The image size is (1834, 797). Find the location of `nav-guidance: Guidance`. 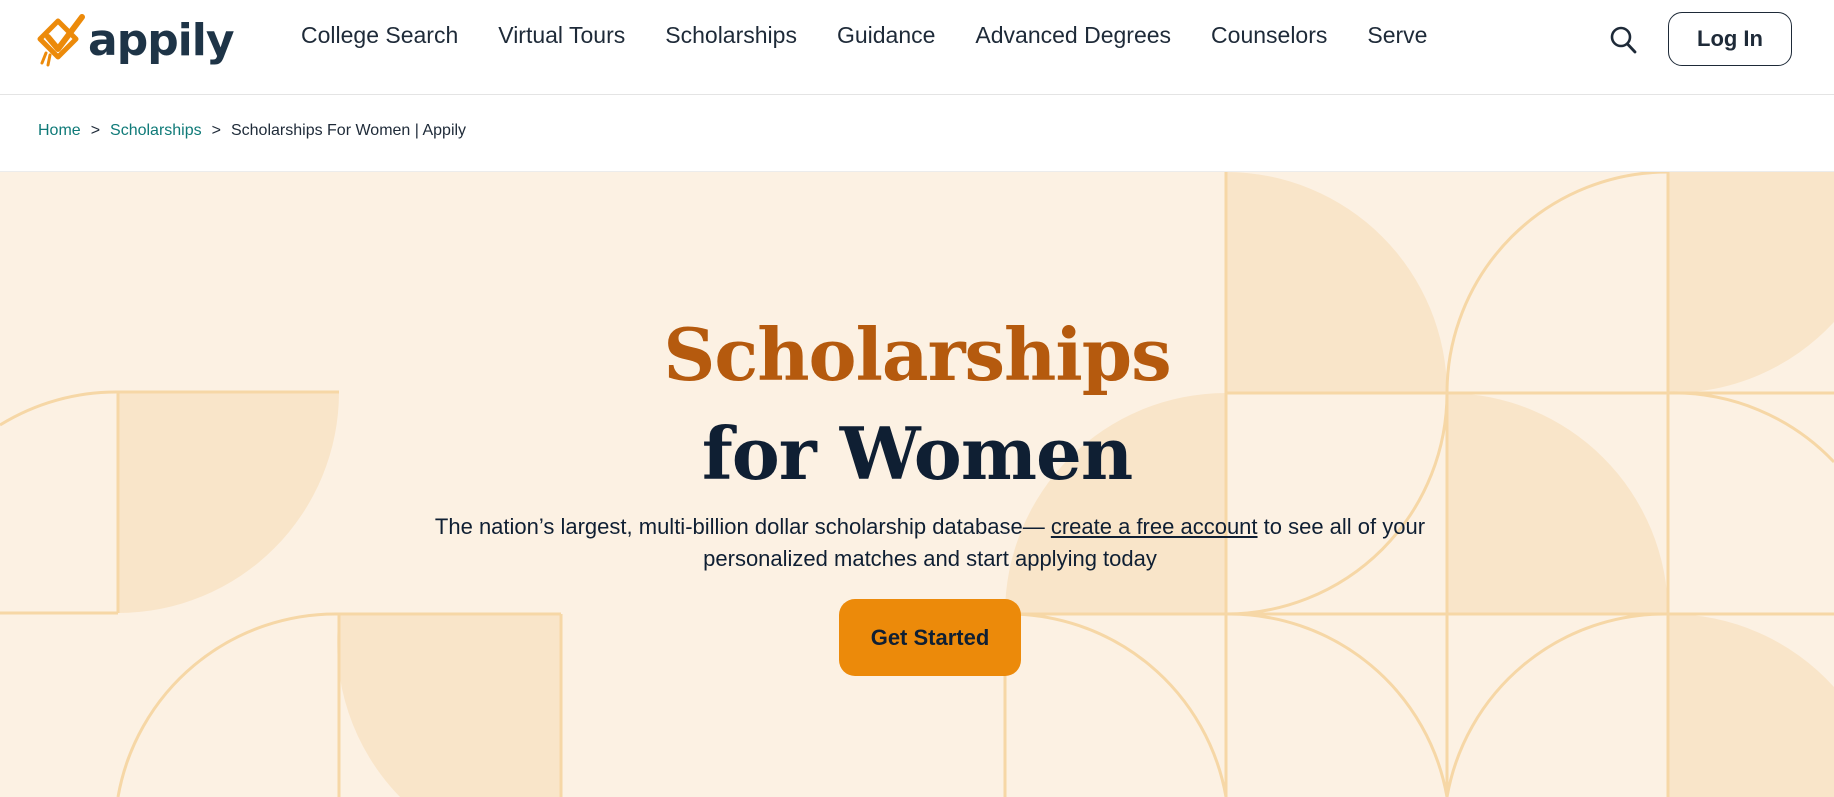

nav-guidance: Guidance is located at coordinates (886, 35).